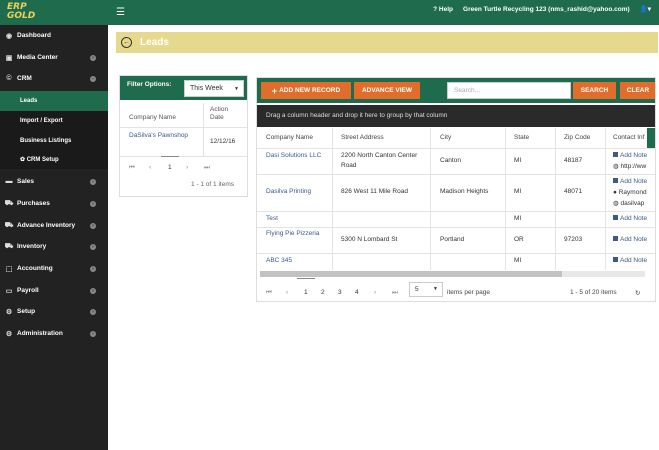 The width and height of the screenshot is (659, 450). What do you see at coordinates (594, 90) in the screenshot?
I see `search-button: SEARCH` at bounding box center [594, 90].